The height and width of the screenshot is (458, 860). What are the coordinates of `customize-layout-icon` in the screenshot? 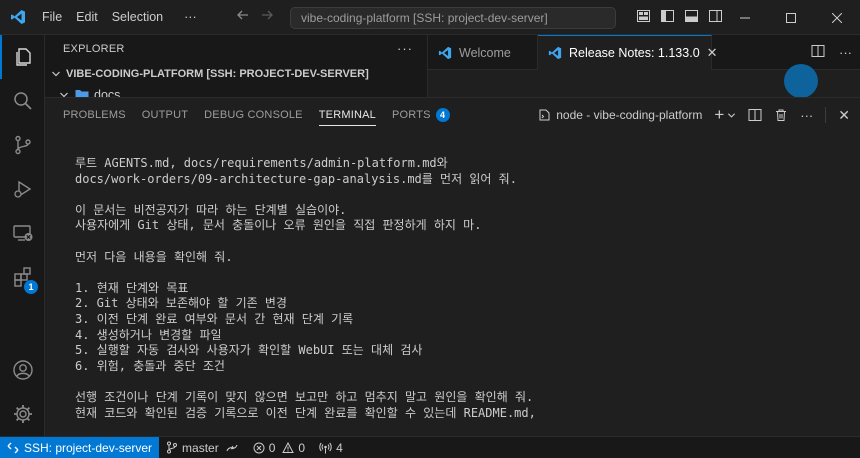 It's located at (643, 17).